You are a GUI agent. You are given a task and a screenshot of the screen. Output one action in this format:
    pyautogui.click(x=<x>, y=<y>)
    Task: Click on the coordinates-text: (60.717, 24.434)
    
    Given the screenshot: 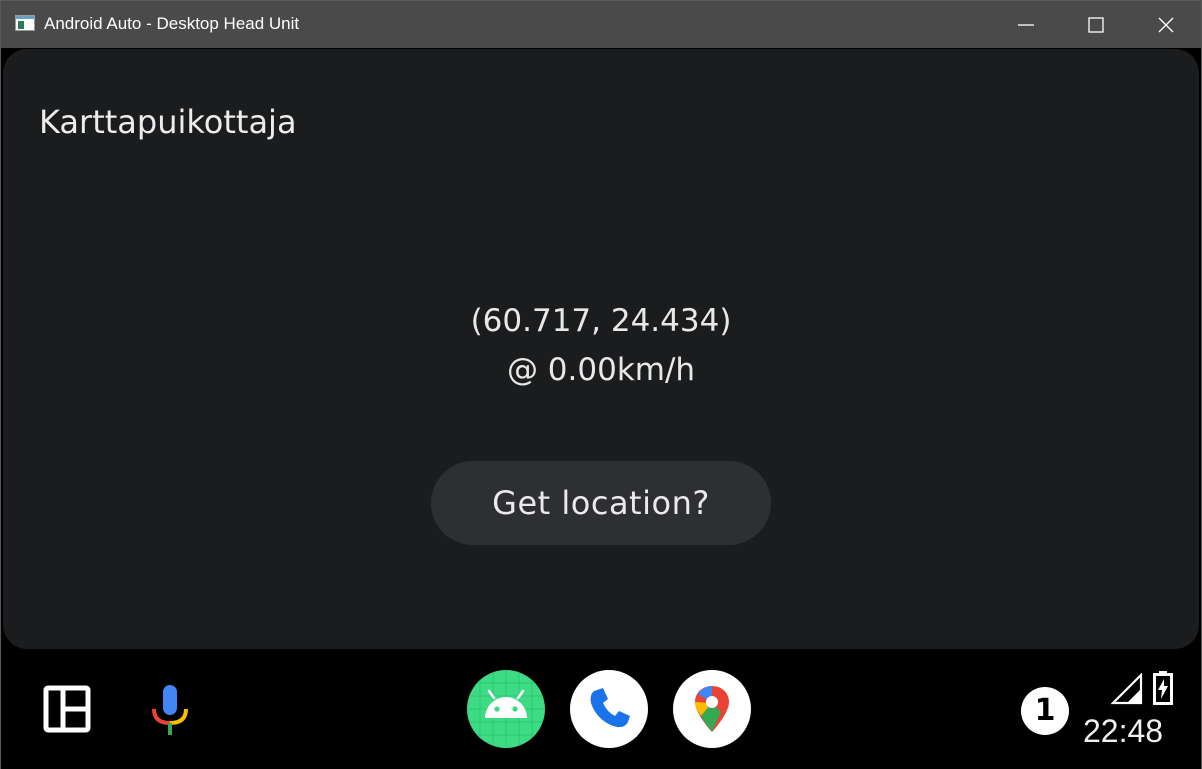 What is the action you would take?
    pyautogui.click(x=601, y=321)
    